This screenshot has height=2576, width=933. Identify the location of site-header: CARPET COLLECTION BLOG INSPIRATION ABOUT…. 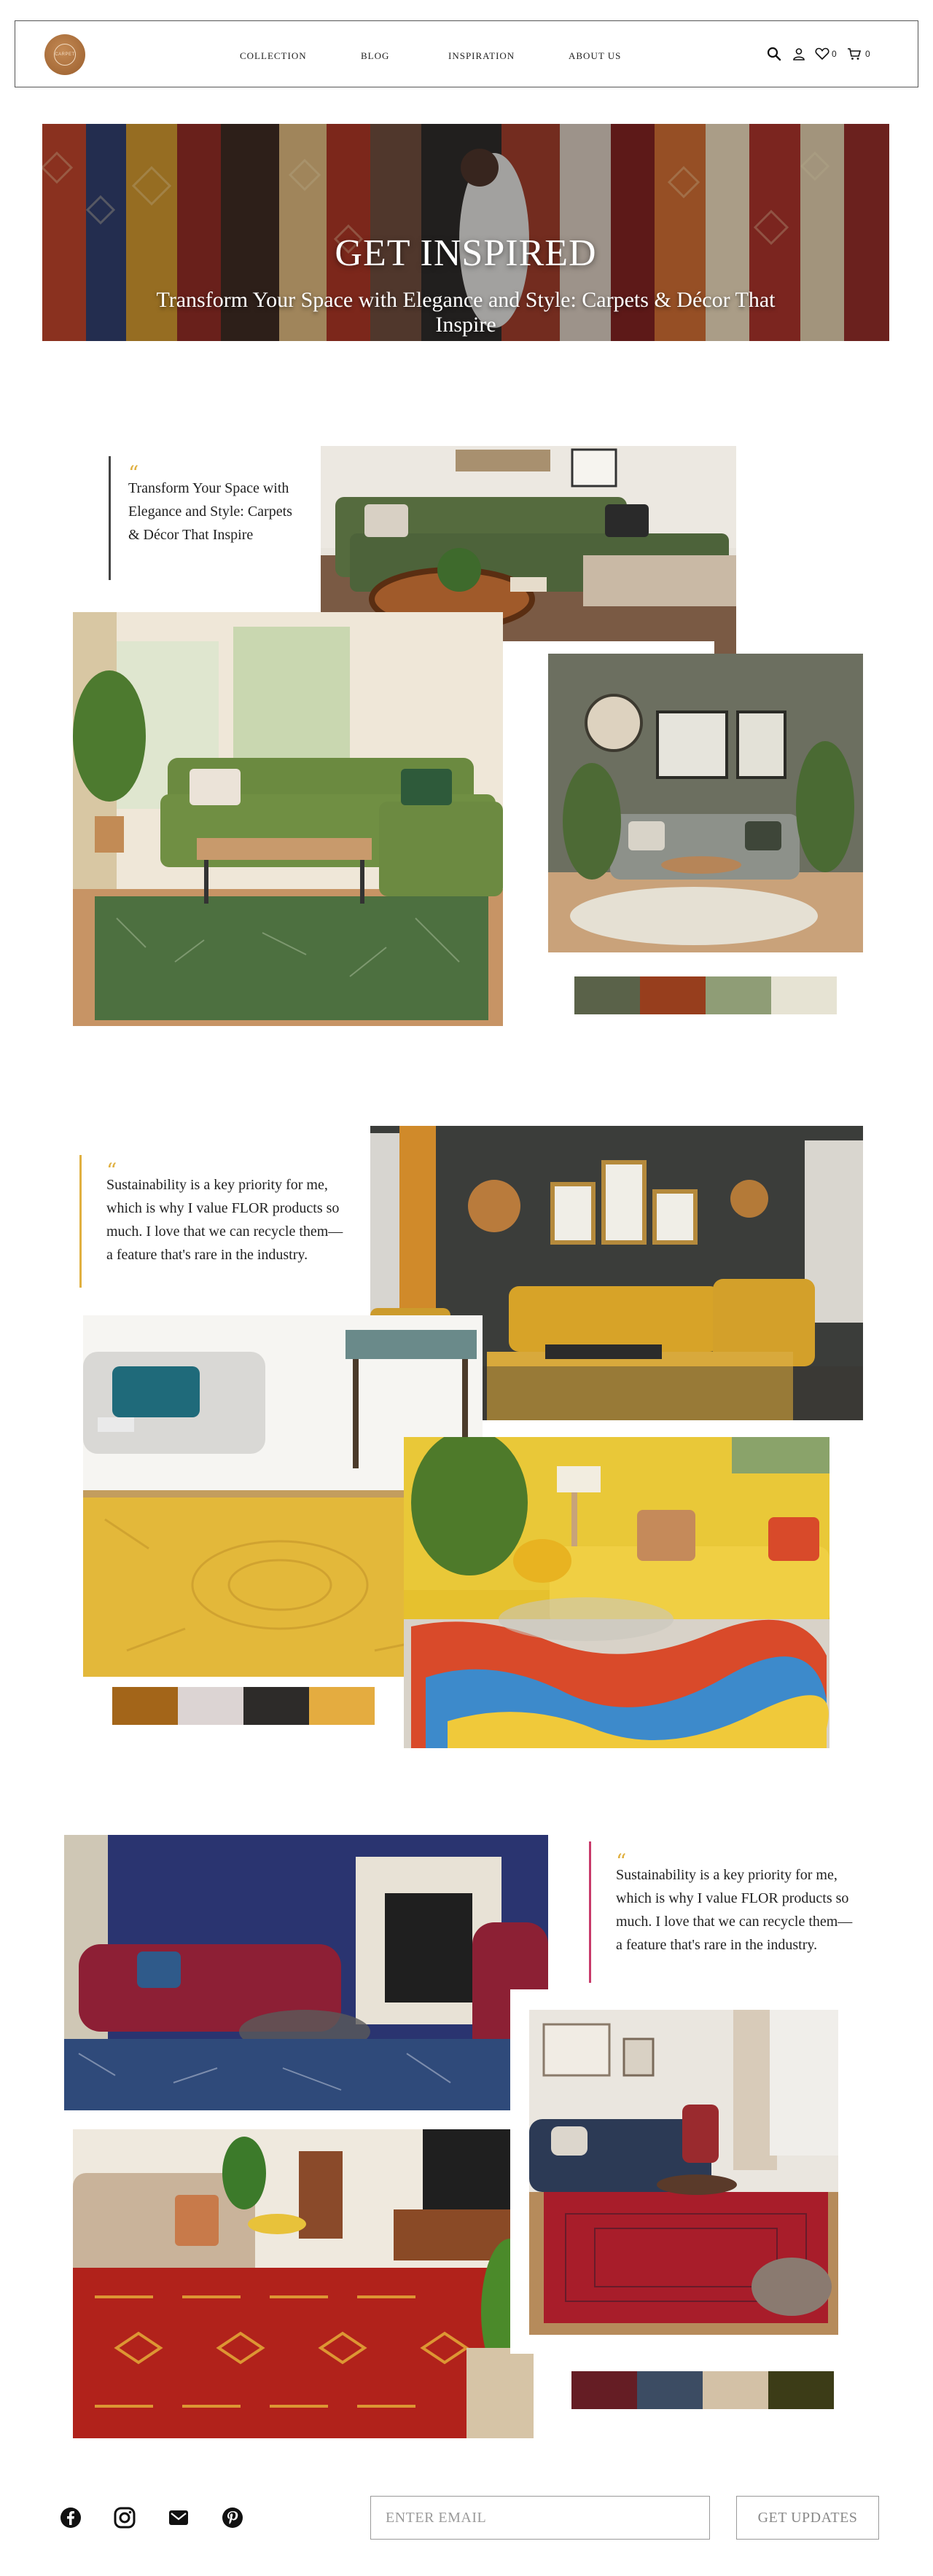
(466, 53).